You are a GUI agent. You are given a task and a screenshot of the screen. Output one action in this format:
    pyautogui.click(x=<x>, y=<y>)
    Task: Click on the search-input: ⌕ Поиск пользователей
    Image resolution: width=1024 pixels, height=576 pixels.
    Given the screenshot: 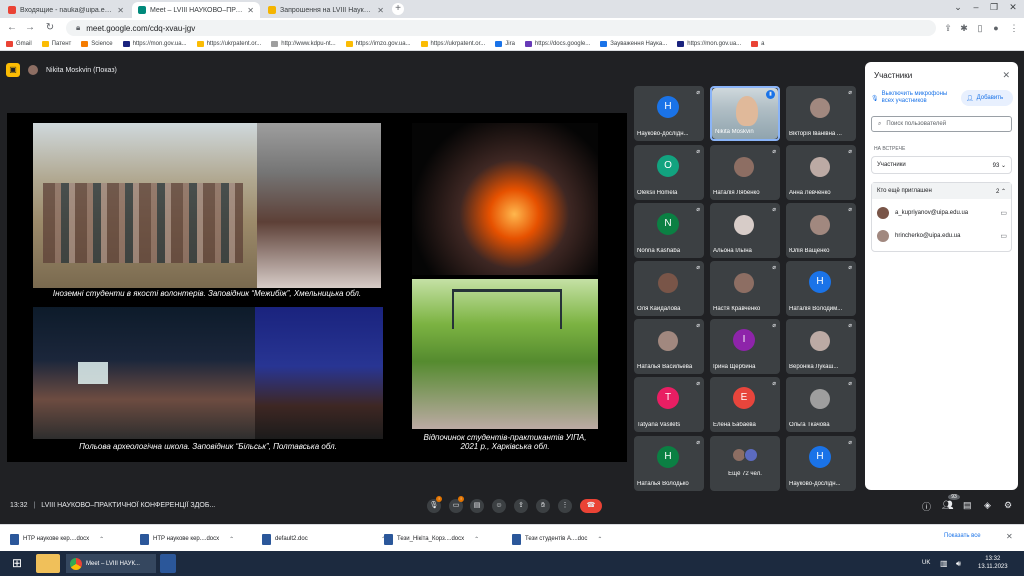 What is the action you would take?
    pyautogui.click(x=941, y=124)
    